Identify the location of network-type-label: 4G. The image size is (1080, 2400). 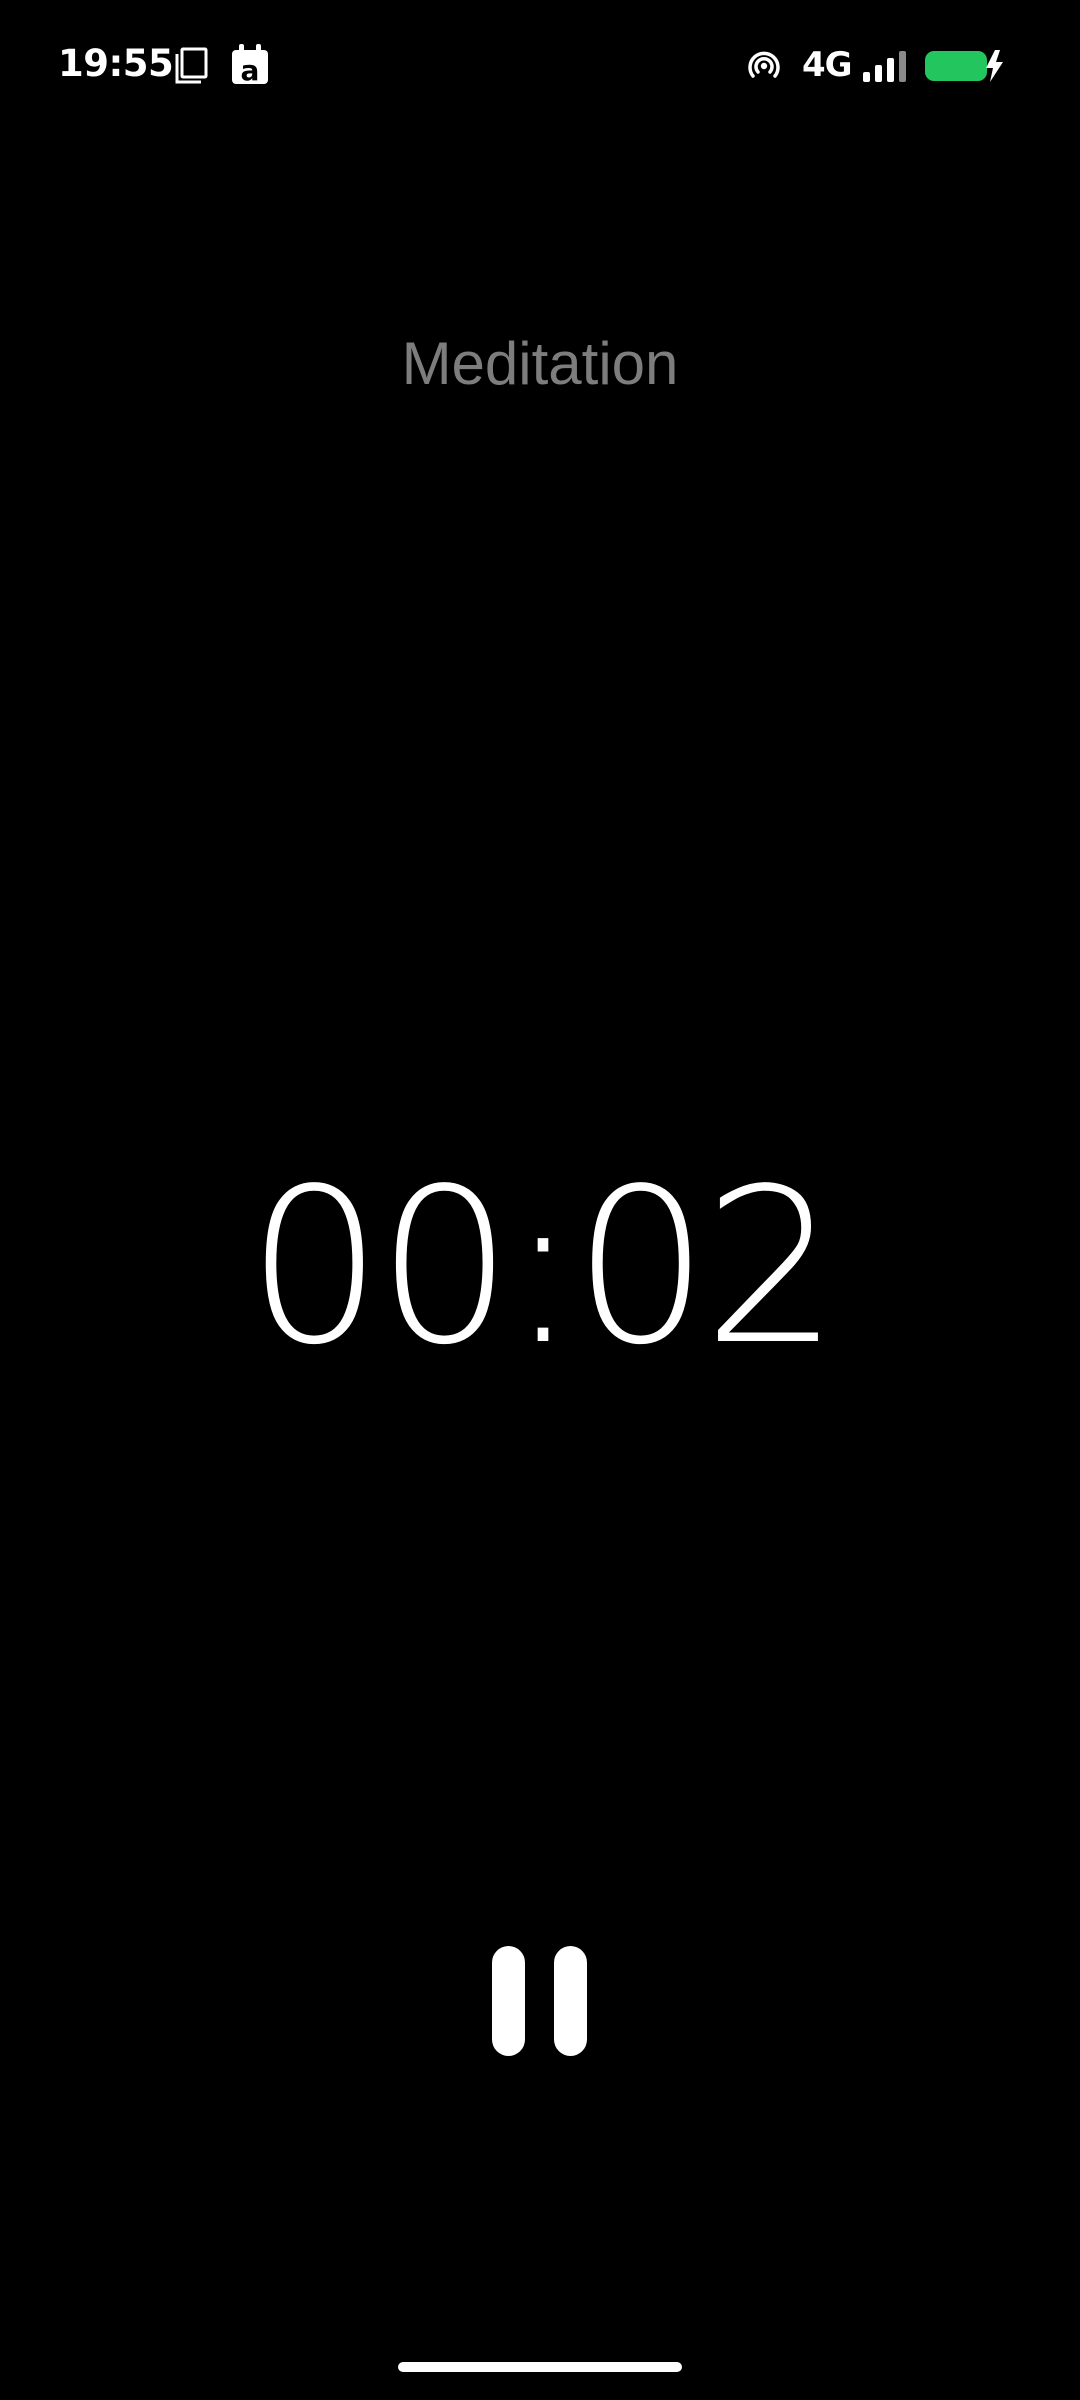
(827, 65).